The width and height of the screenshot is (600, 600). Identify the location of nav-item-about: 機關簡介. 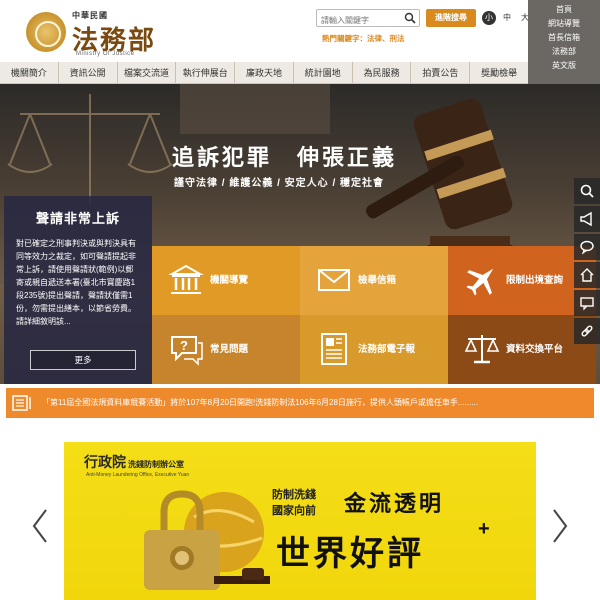
(29, 72).